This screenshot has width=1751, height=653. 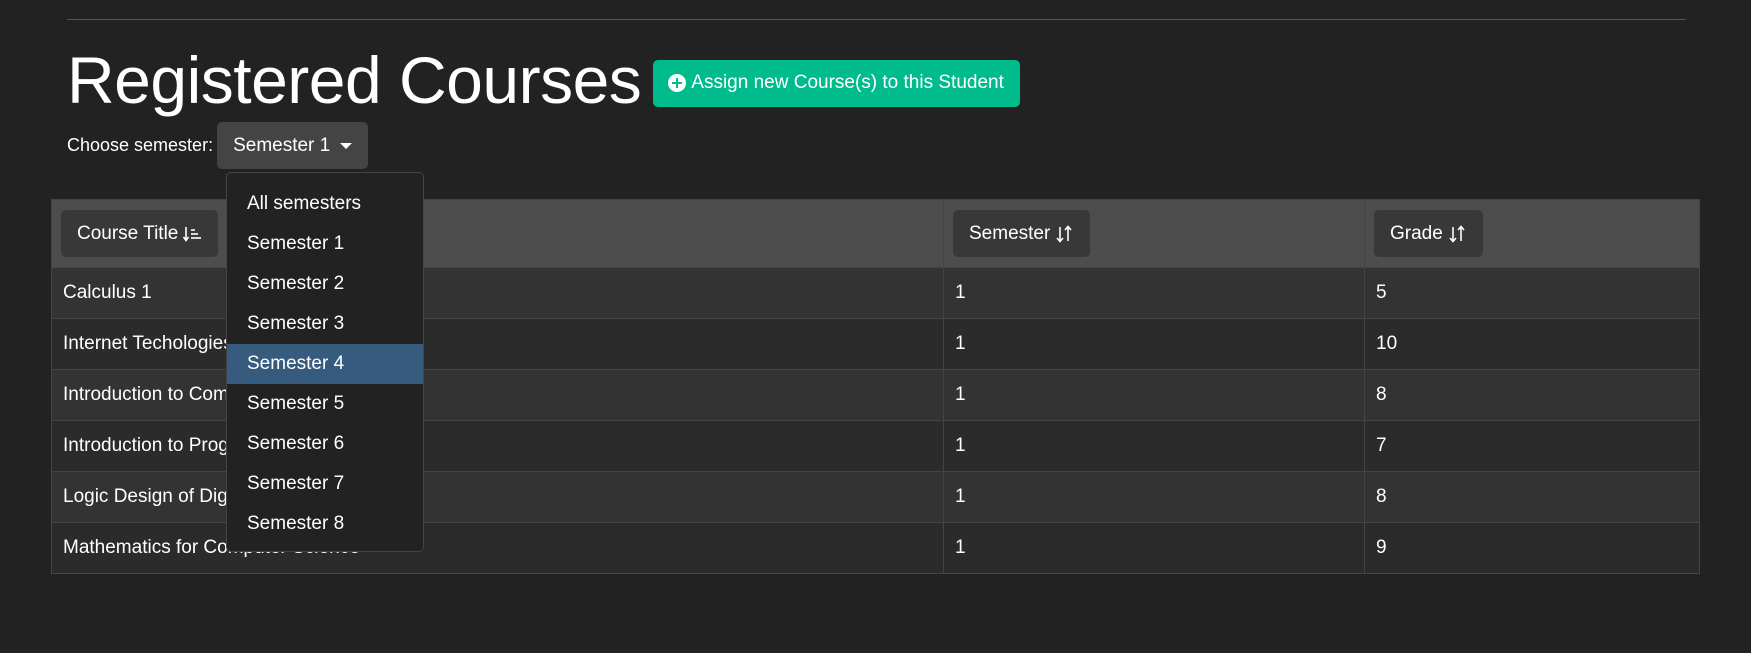 What do you see at coordinates (1154, 233) in the screenshot?
I see `header-semester: Semester` at bounding box center [1154, 233].